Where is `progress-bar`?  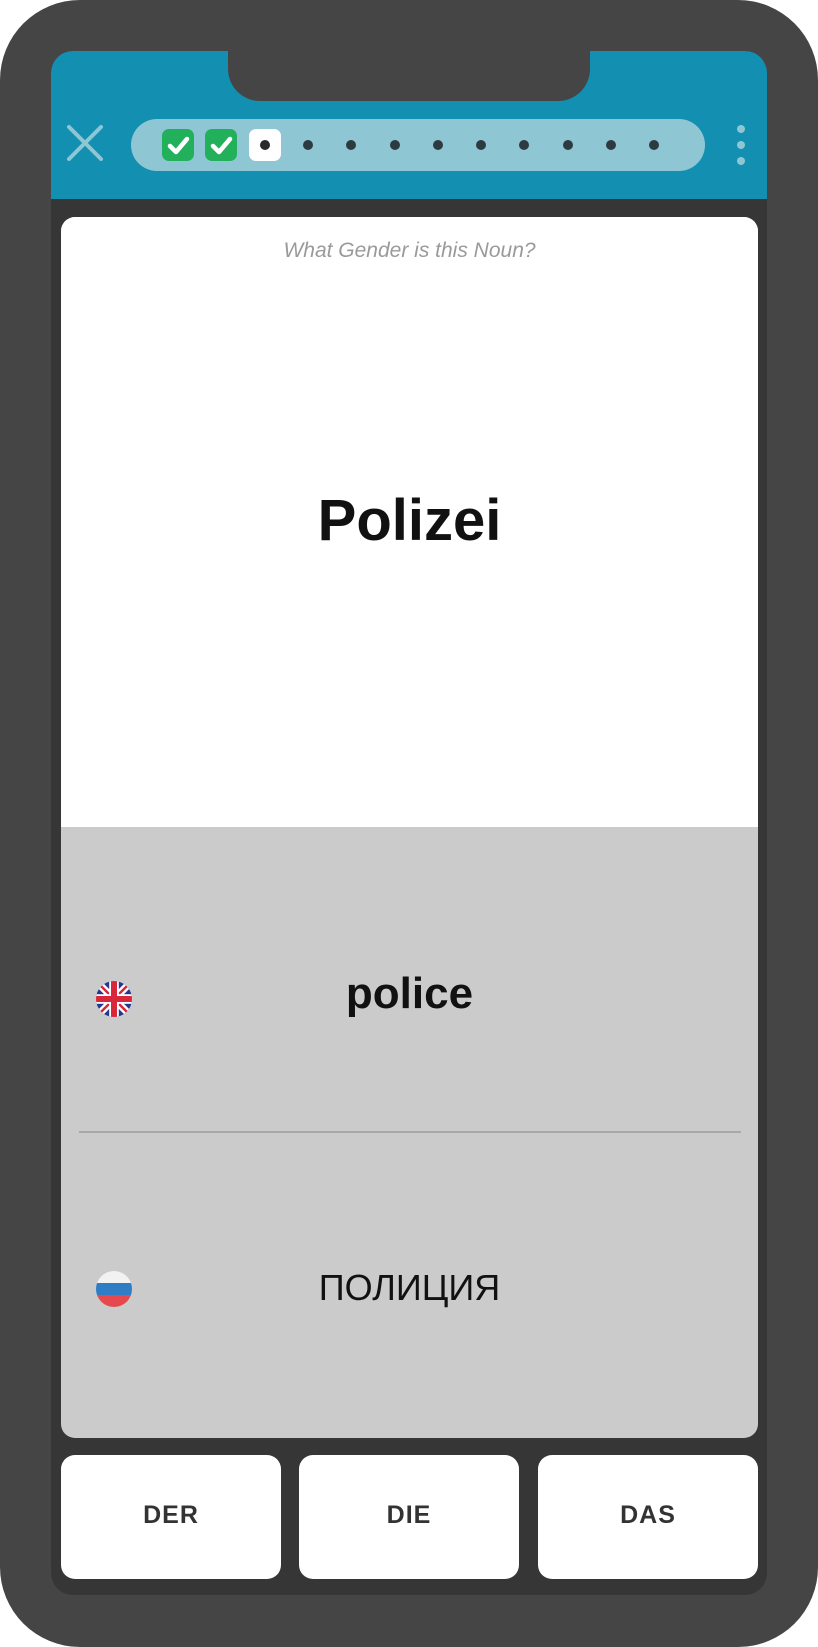 progress-bar is located at coordinates (418, 145).